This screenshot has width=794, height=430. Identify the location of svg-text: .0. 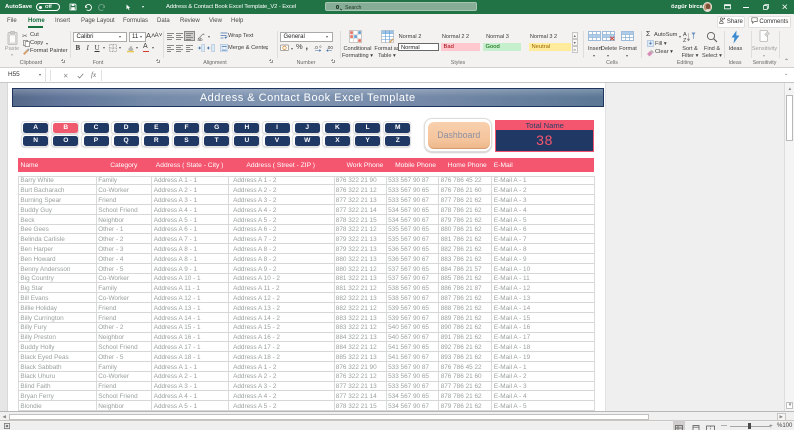
(316, 47).